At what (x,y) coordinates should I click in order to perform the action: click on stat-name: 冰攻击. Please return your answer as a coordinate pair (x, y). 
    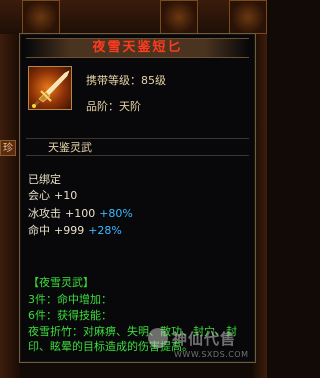
    Looking at the image, I should click on (44, 213).